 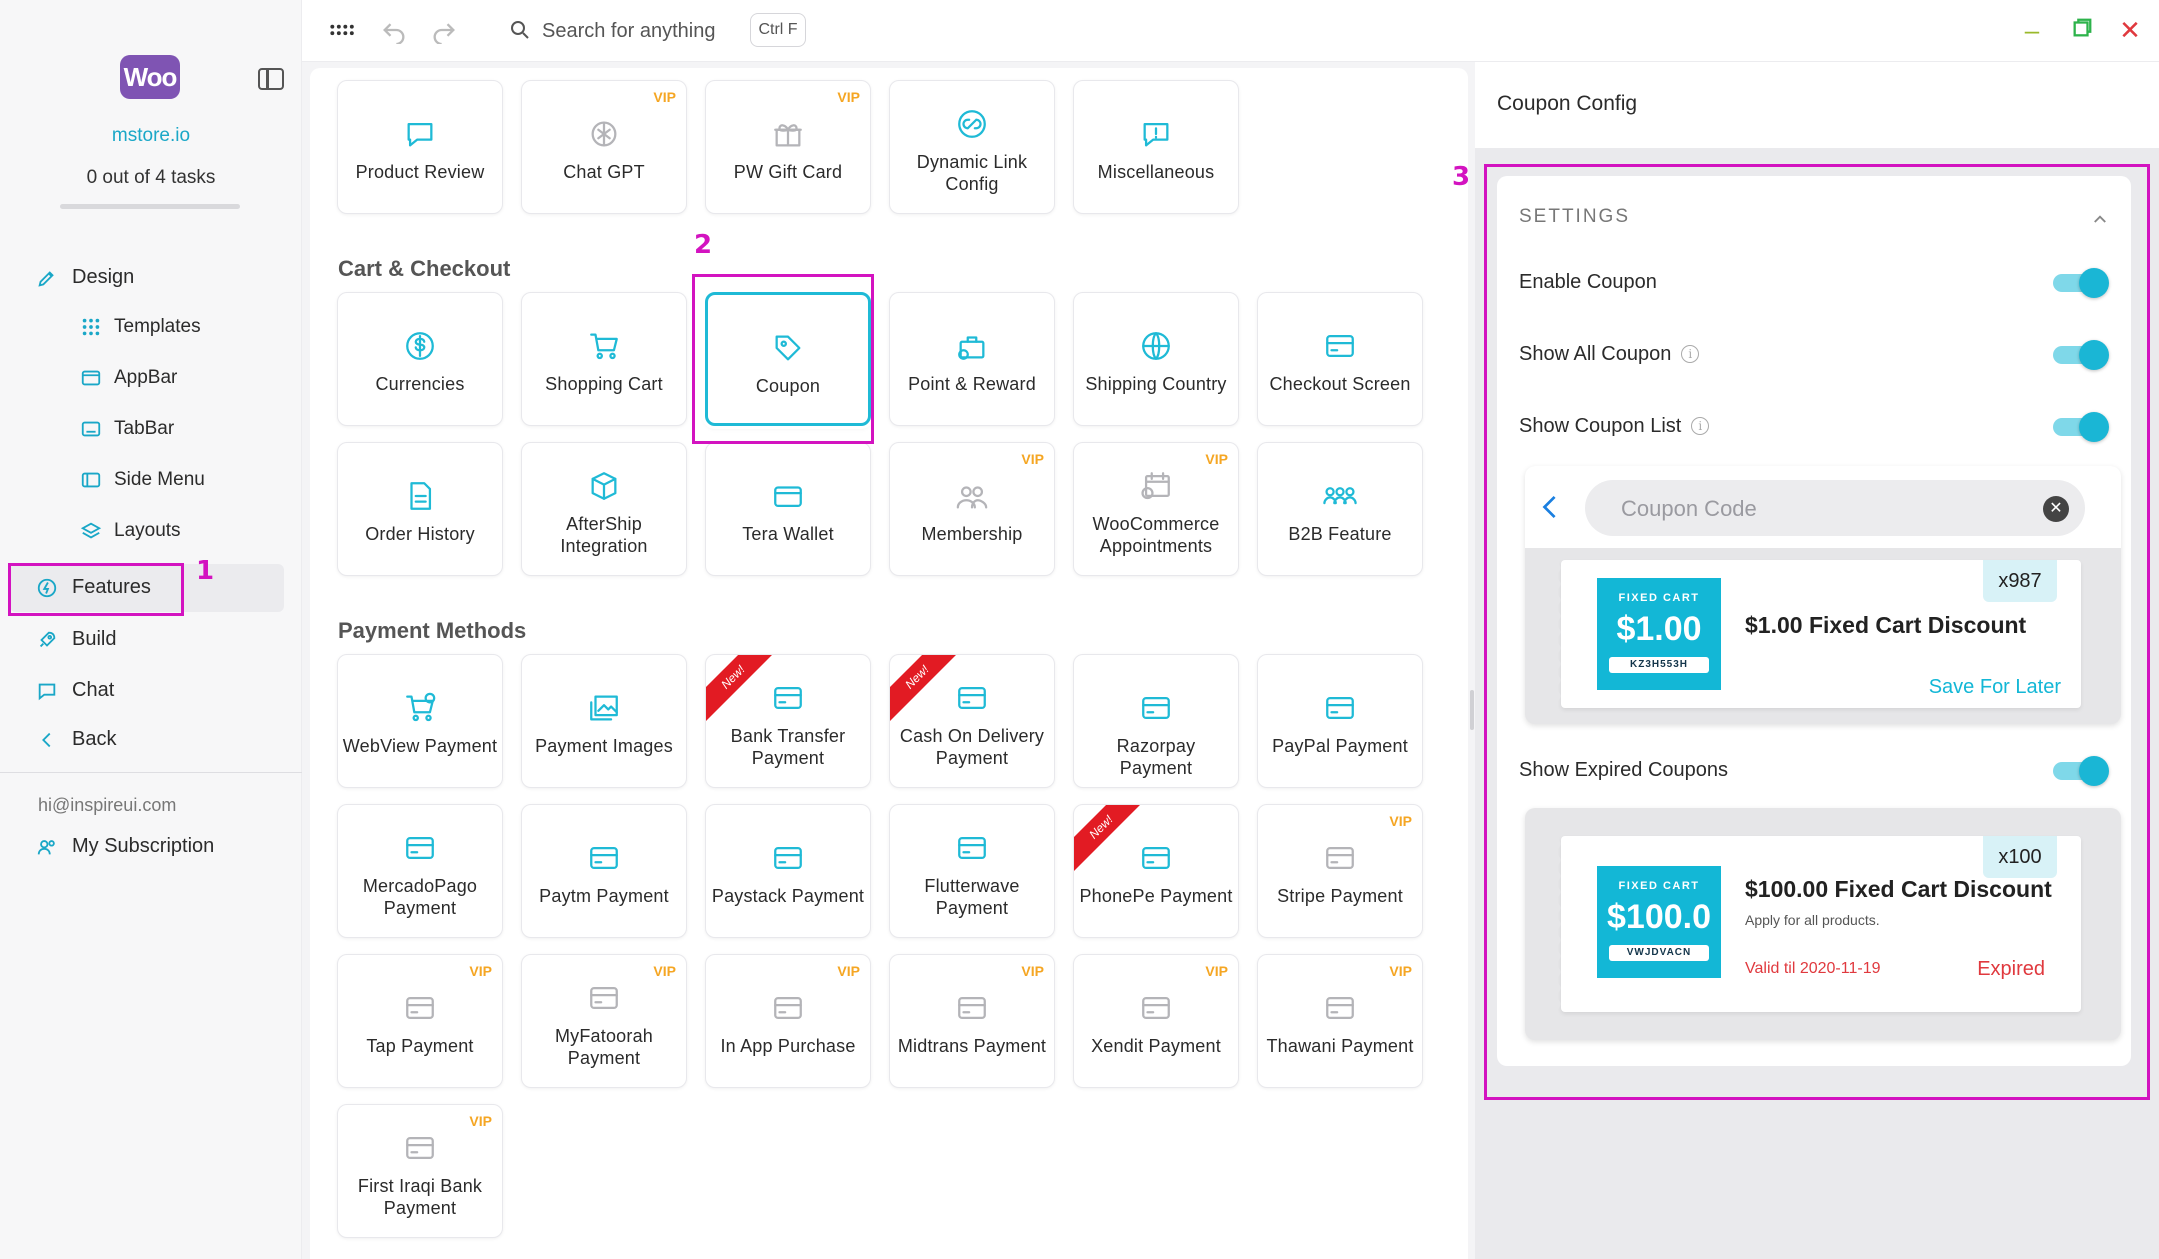 What do you see at coordinates (125, 846) in the screenshot?
I see `nav-subscription: My Subscription` at bounding box center [125, 846].